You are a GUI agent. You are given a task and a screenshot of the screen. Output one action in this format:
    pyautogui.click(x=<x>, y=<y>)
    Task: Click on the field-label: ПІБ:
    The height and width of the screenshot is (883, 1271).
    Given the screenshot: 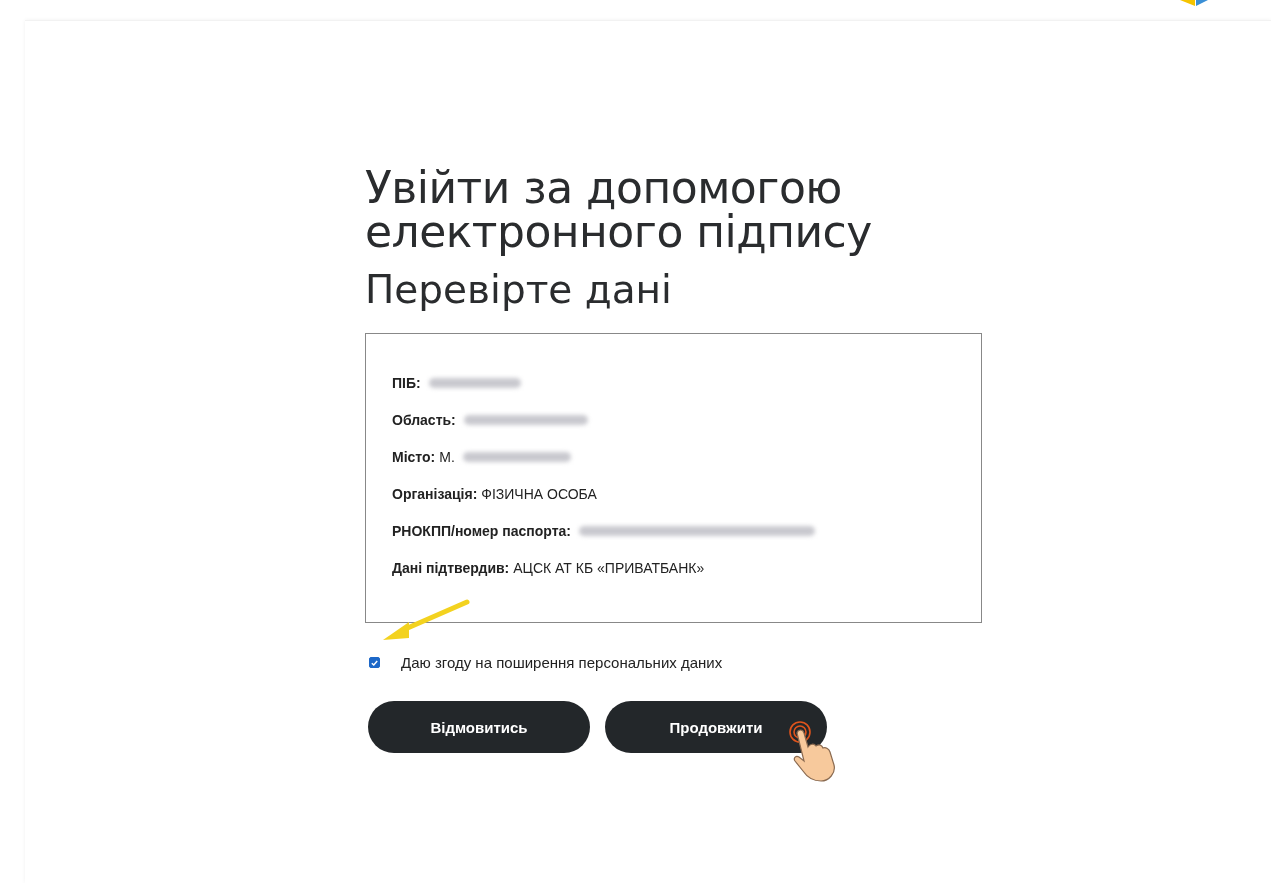 What is the action you would take?
    pyautogui.click(x=406, y=383)
    